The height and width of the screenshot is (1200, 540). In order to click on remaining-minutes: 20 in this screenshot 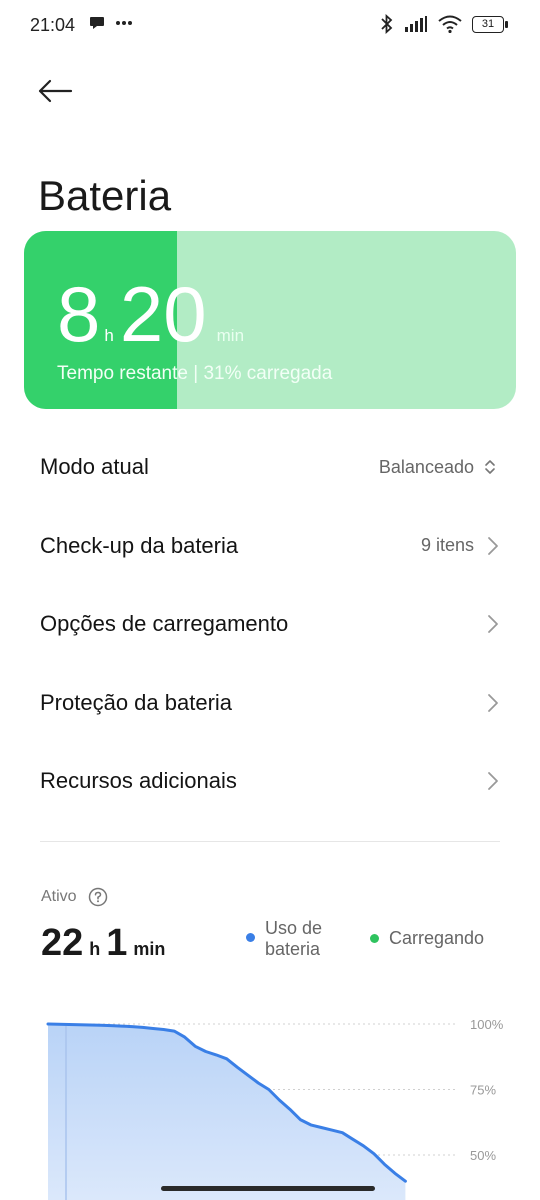, I will do `click(163, 314)`.